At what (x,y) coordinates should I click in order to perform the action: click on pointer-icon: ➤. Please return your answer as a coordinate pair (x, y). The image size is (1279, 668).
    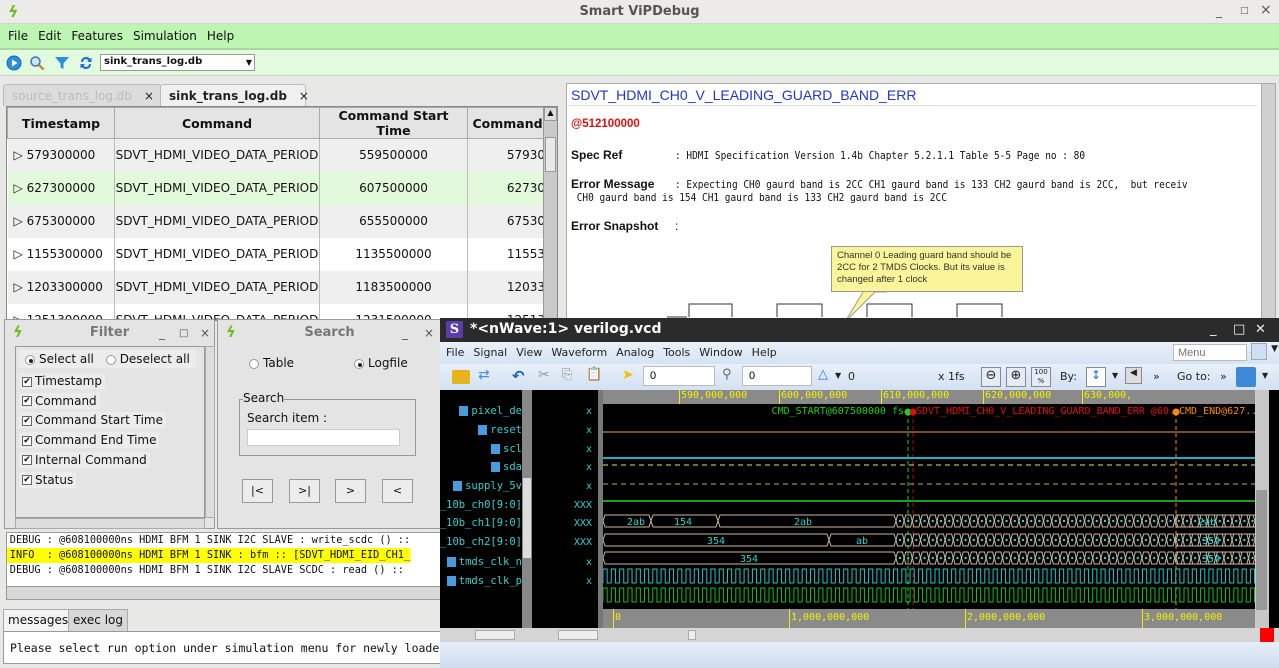
    Looking at the image, I should click on (628, 376).